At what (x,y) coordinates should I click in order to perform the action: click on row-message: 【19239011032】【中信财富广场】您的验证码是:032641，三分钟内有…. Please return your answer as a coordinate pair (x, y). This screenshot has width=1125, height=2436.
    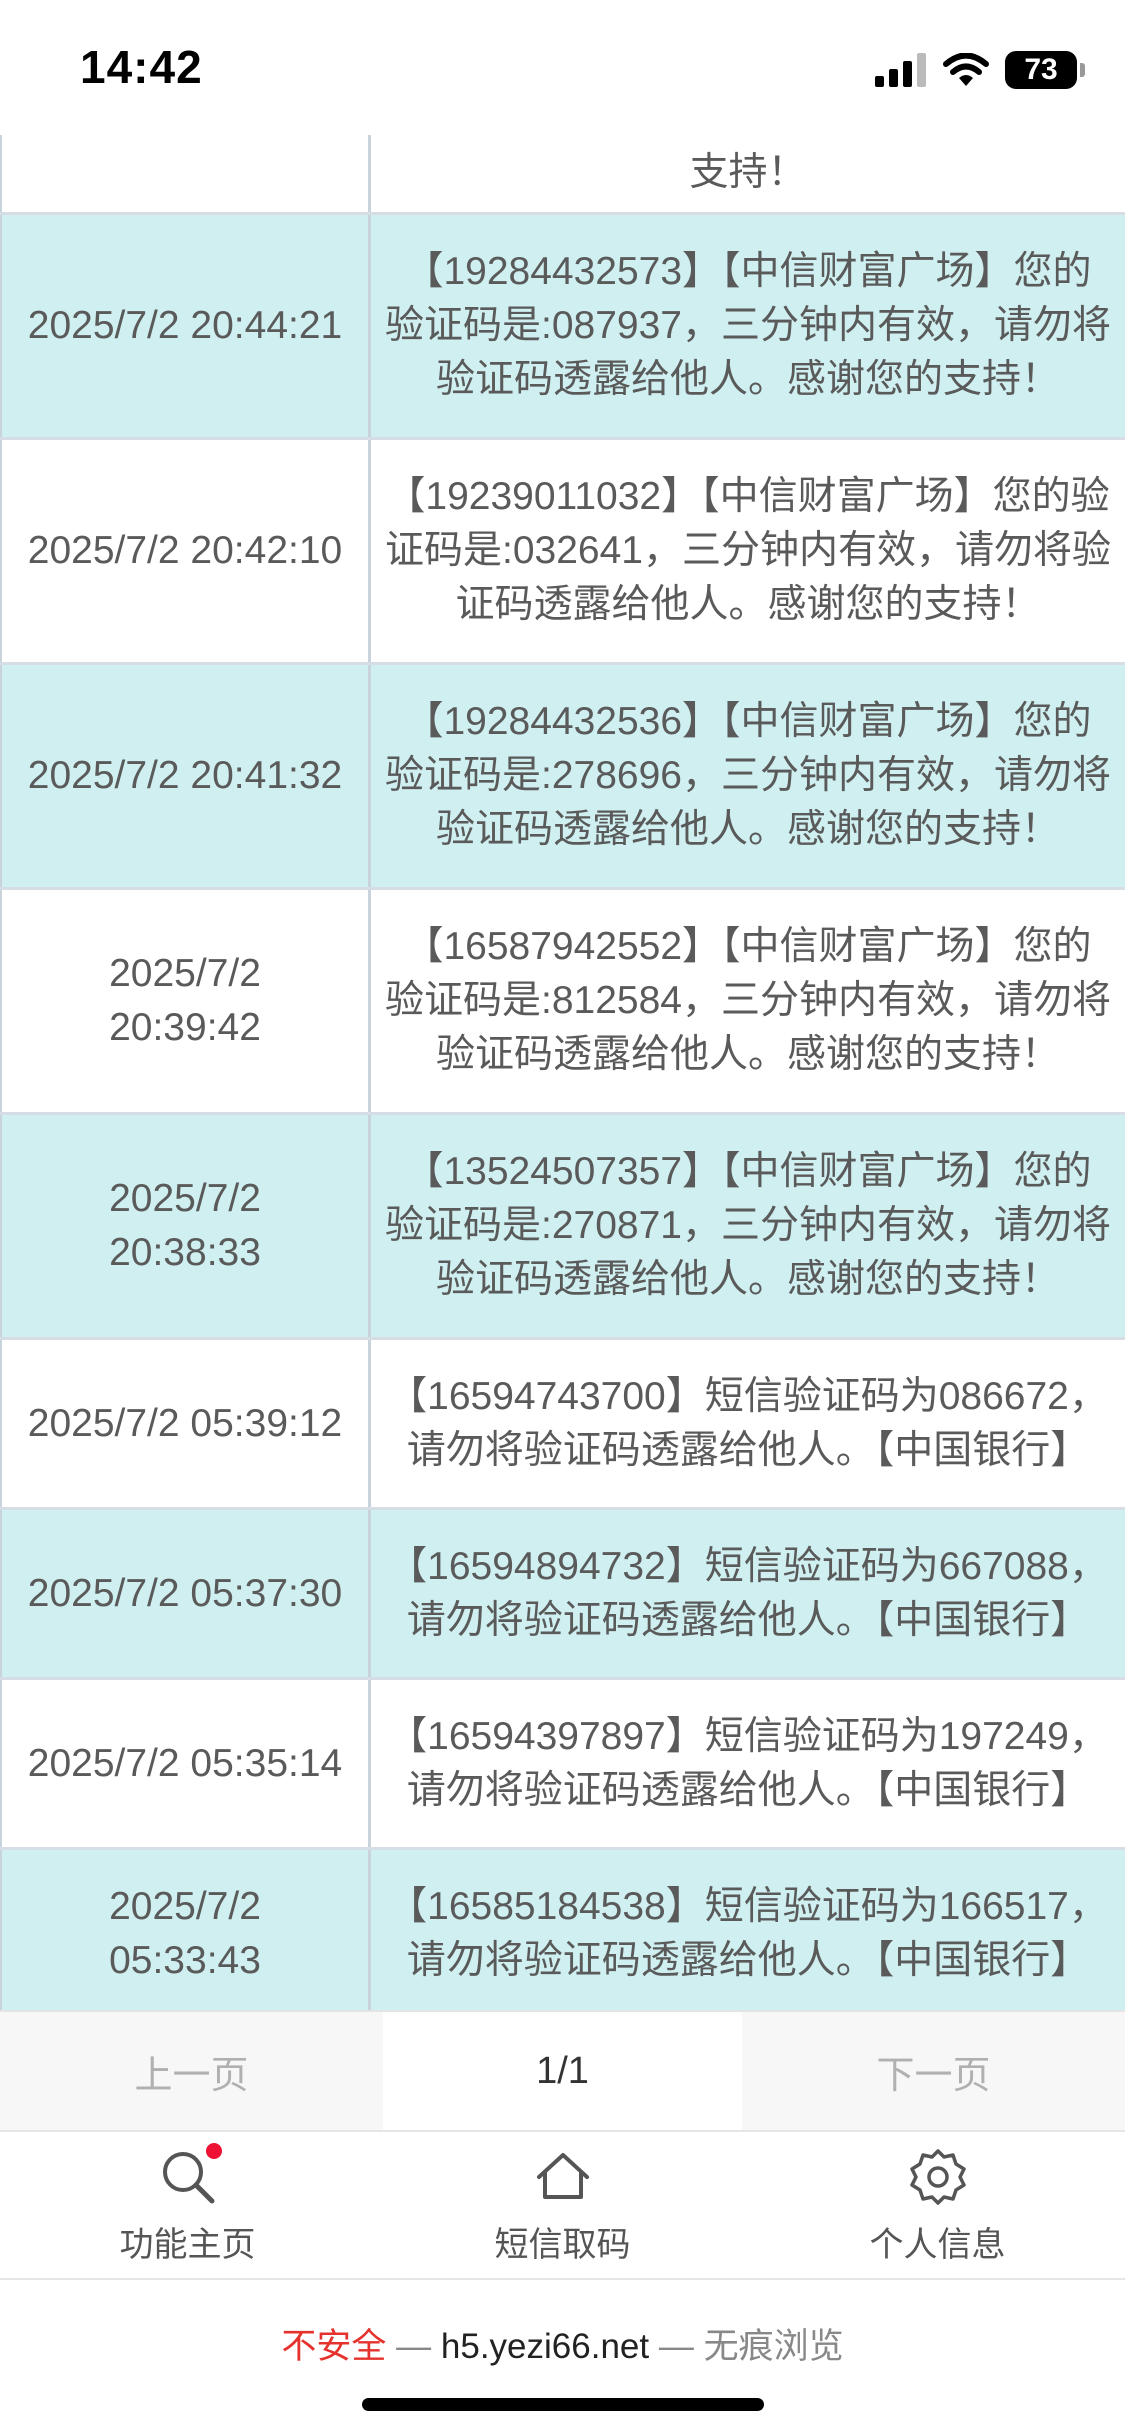
    Looking at the image, I should click on (748, 550).